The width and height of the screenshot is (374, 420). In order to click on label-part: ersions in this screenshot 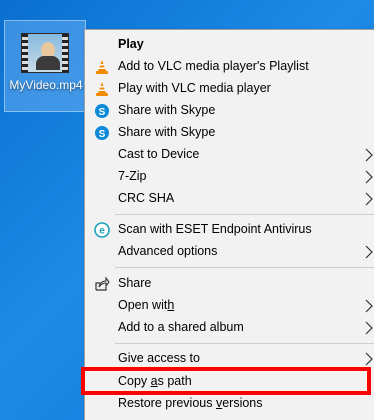, I will do `click(242, 403)`.